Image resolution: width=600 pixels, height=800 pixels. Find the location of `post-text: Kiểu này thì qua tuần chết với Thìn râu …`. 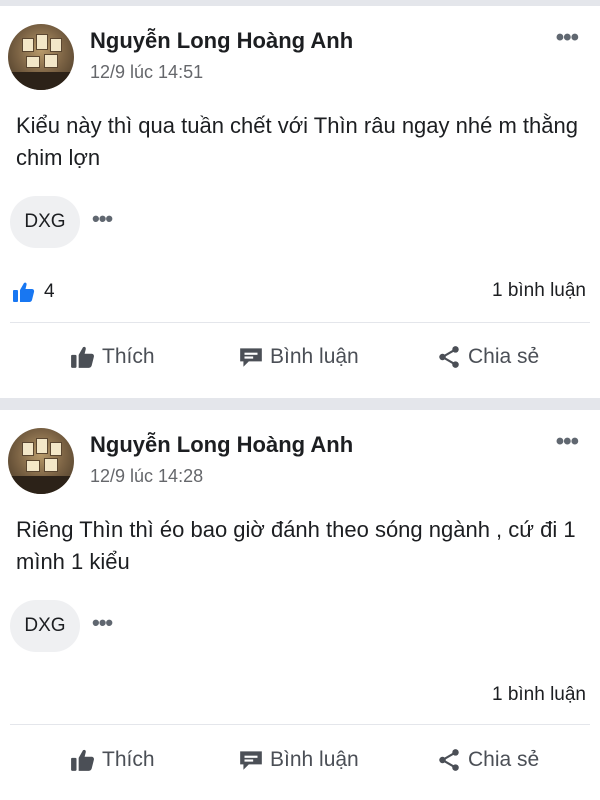

post-text: Kiểu này thì qua tuần chết với Thìn râu … is located at coordinates (297, 141).